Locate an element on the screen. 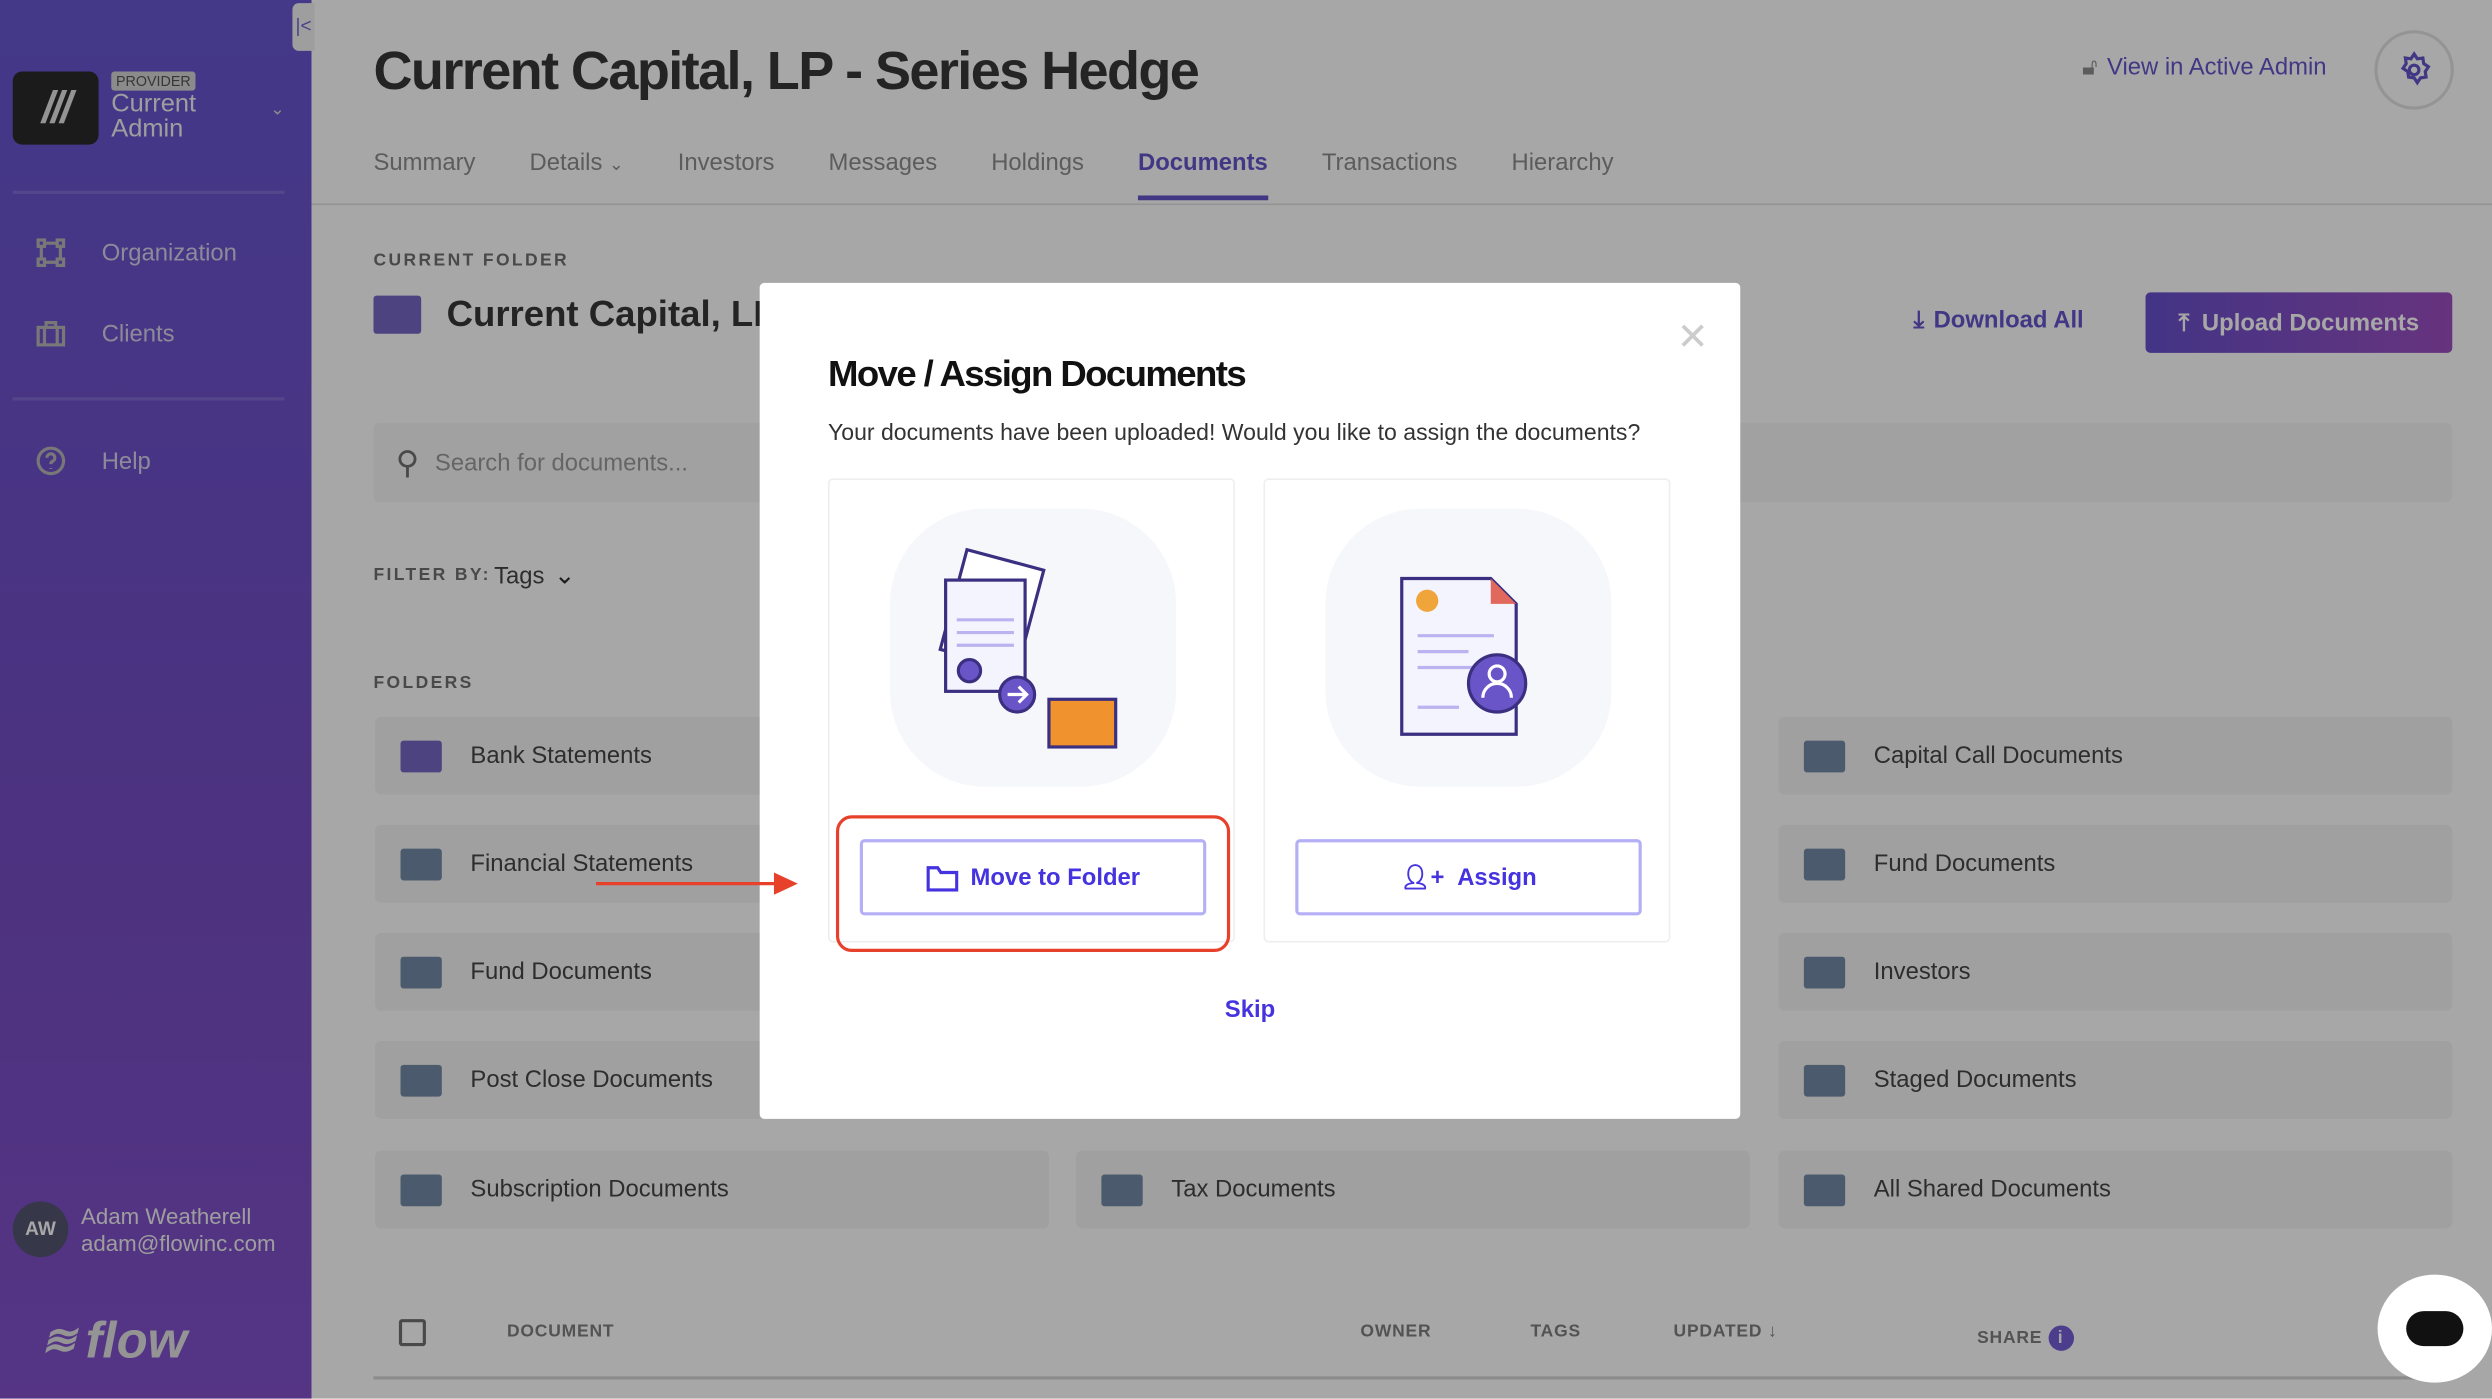  skip-link: Skip is located at coordinates (1250, 1009).